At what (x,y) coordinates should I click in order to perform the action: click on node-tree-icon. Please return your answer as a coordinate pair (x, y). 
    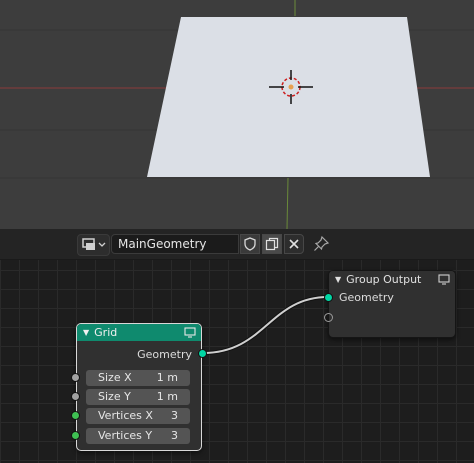
    Looking at the image, I should click on (94, 244).